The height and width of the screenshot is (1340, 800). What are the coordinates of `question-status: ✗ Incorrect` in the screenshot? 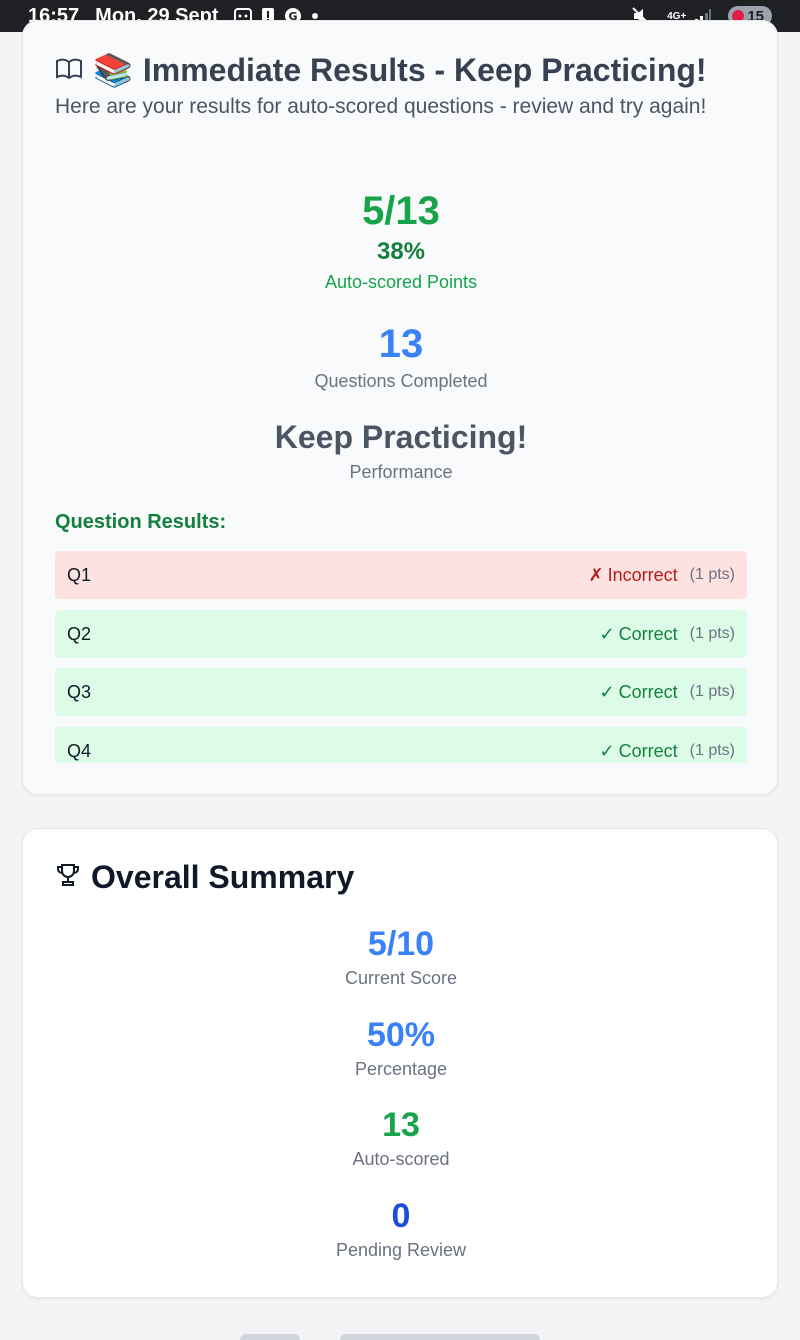 It's located at (633, 575).